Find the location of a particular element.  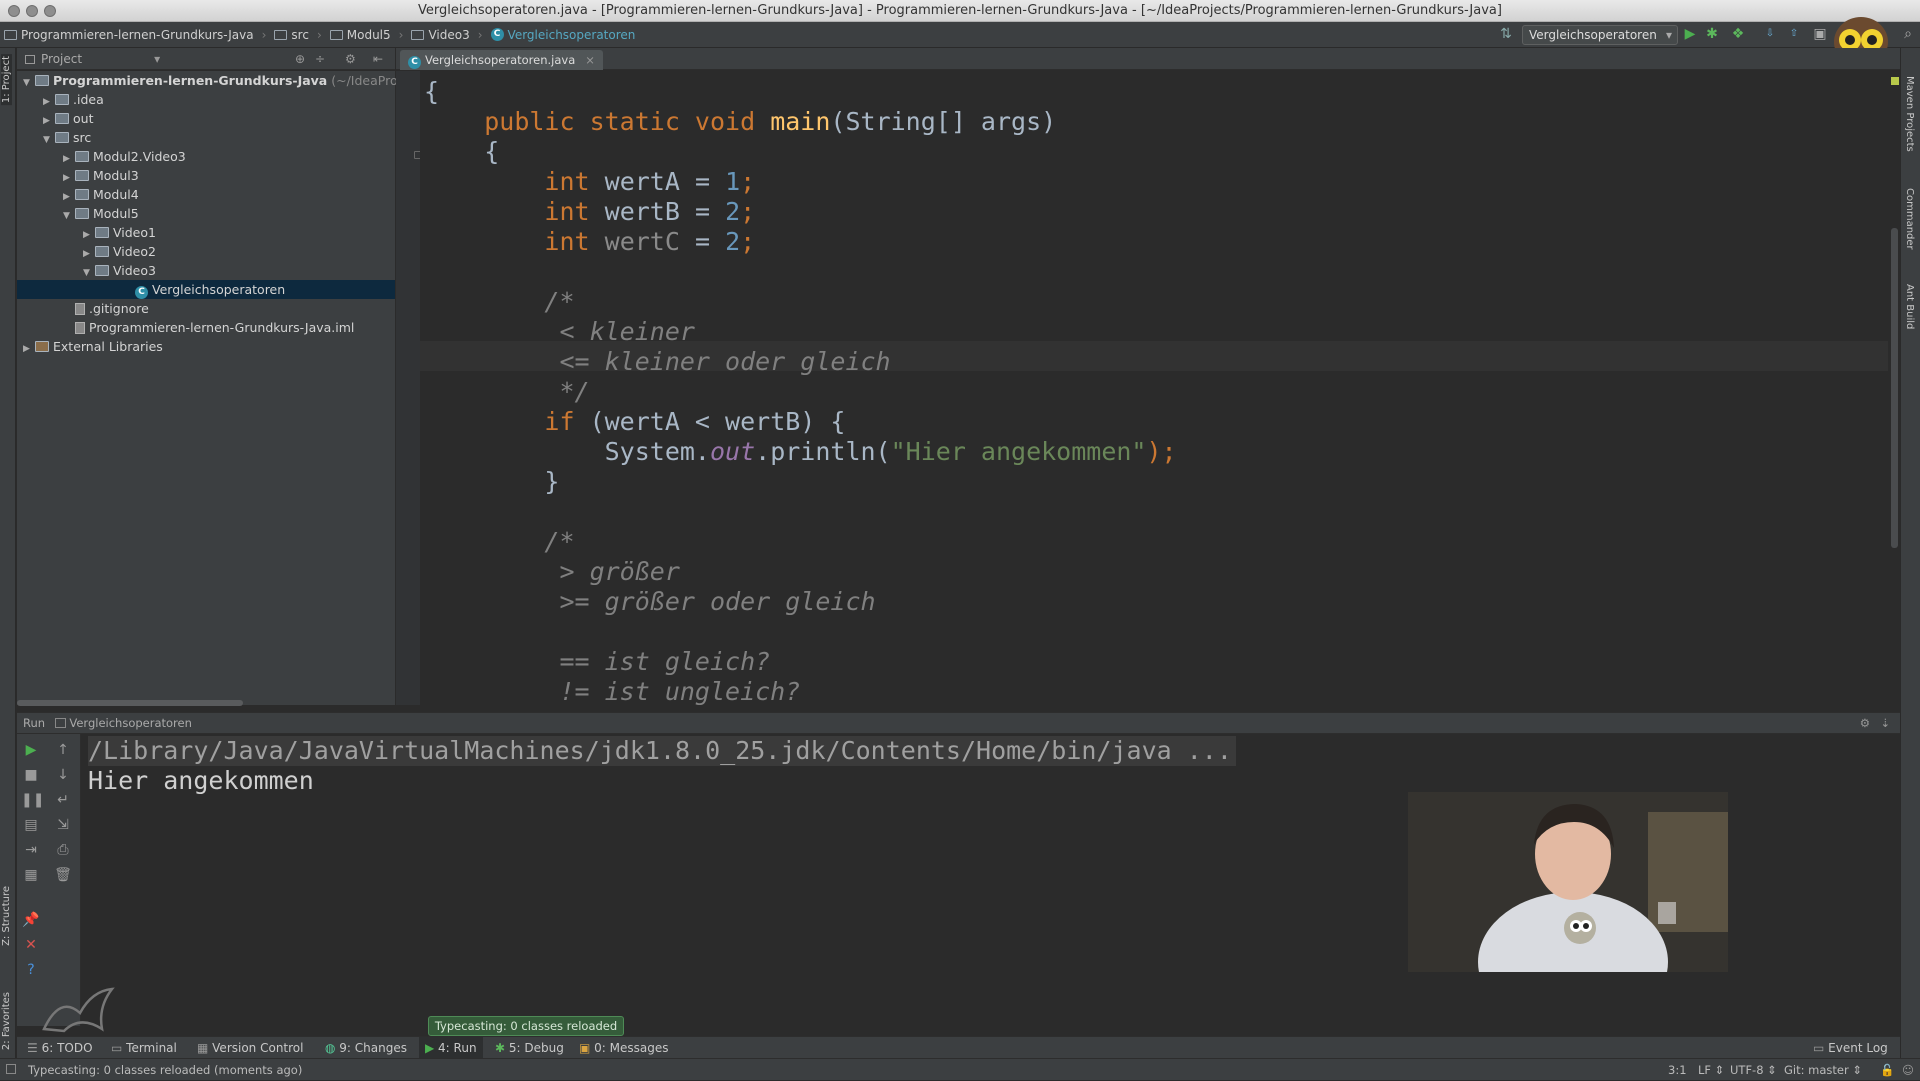

run-tab-vergleichsoperatoren: Vergleichsoperatoren is located at coordinates (130, 723).